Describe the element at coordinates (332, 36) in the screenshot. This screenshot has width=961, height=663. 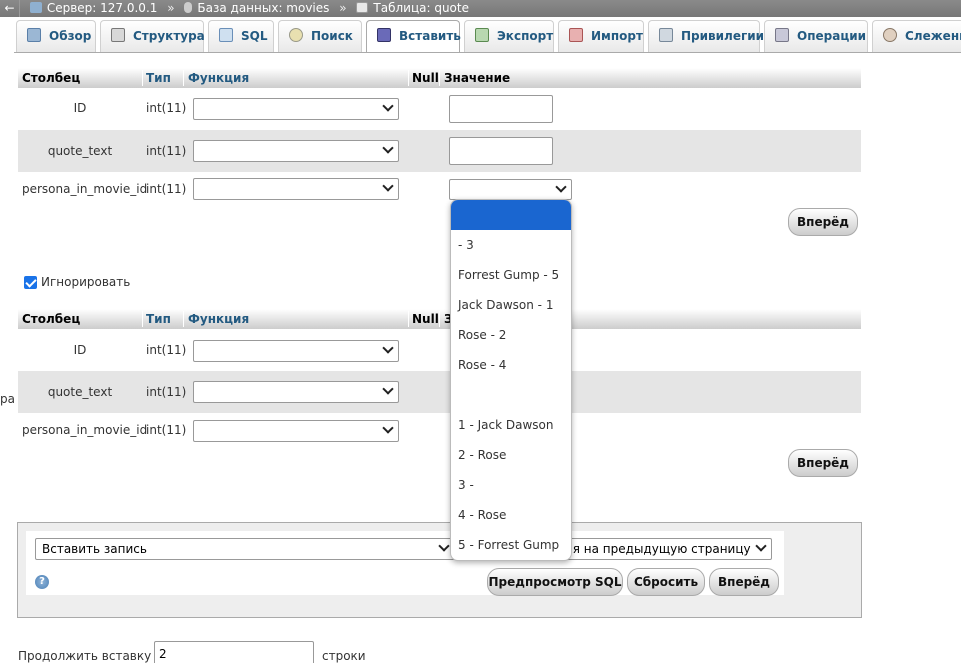
I see `tab-label: Поиск` at that location.